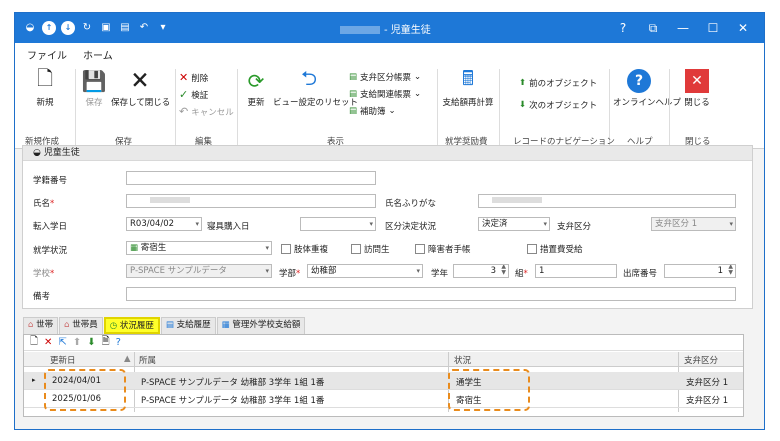 The width and height of the screenshot is (780, 441). I want to click on link-icon: ⇱, so click(62, 342).